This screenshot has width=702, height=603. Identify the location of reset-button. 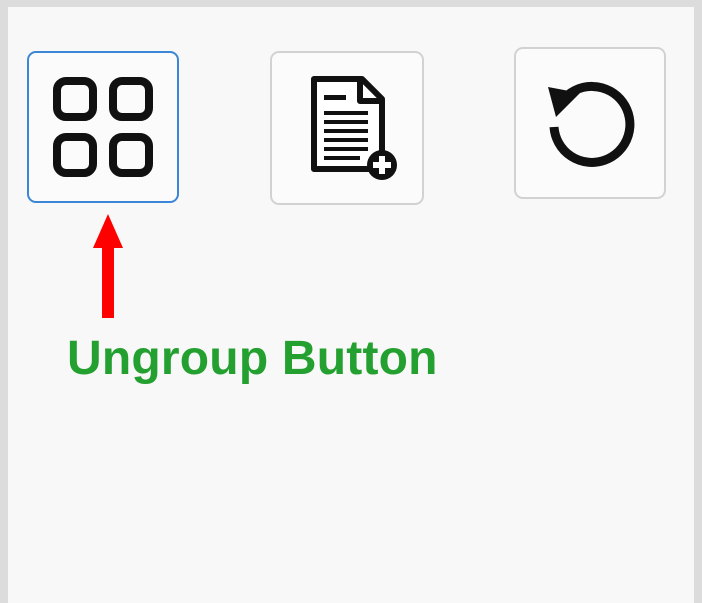
(590, 123).